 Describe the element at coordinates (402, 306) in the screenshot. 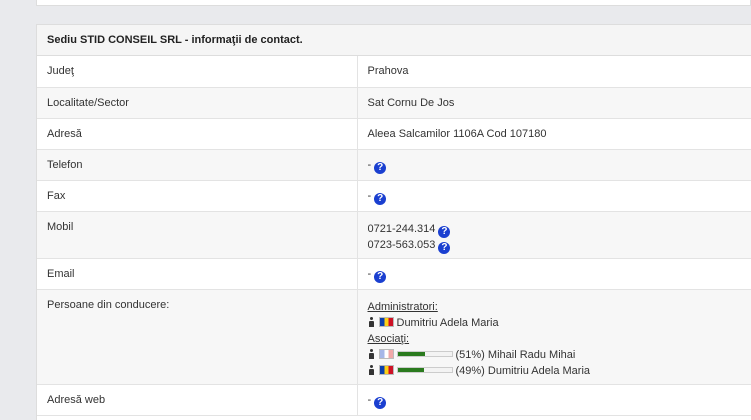

I see `administratori-heading: Administratori:` at that location.